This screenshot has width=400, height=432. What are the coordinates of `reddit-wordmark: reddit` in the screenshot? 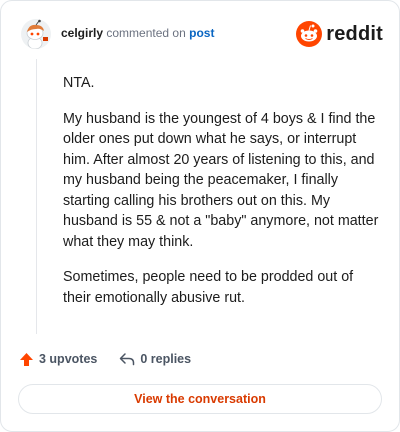 It's located at (354, 33).